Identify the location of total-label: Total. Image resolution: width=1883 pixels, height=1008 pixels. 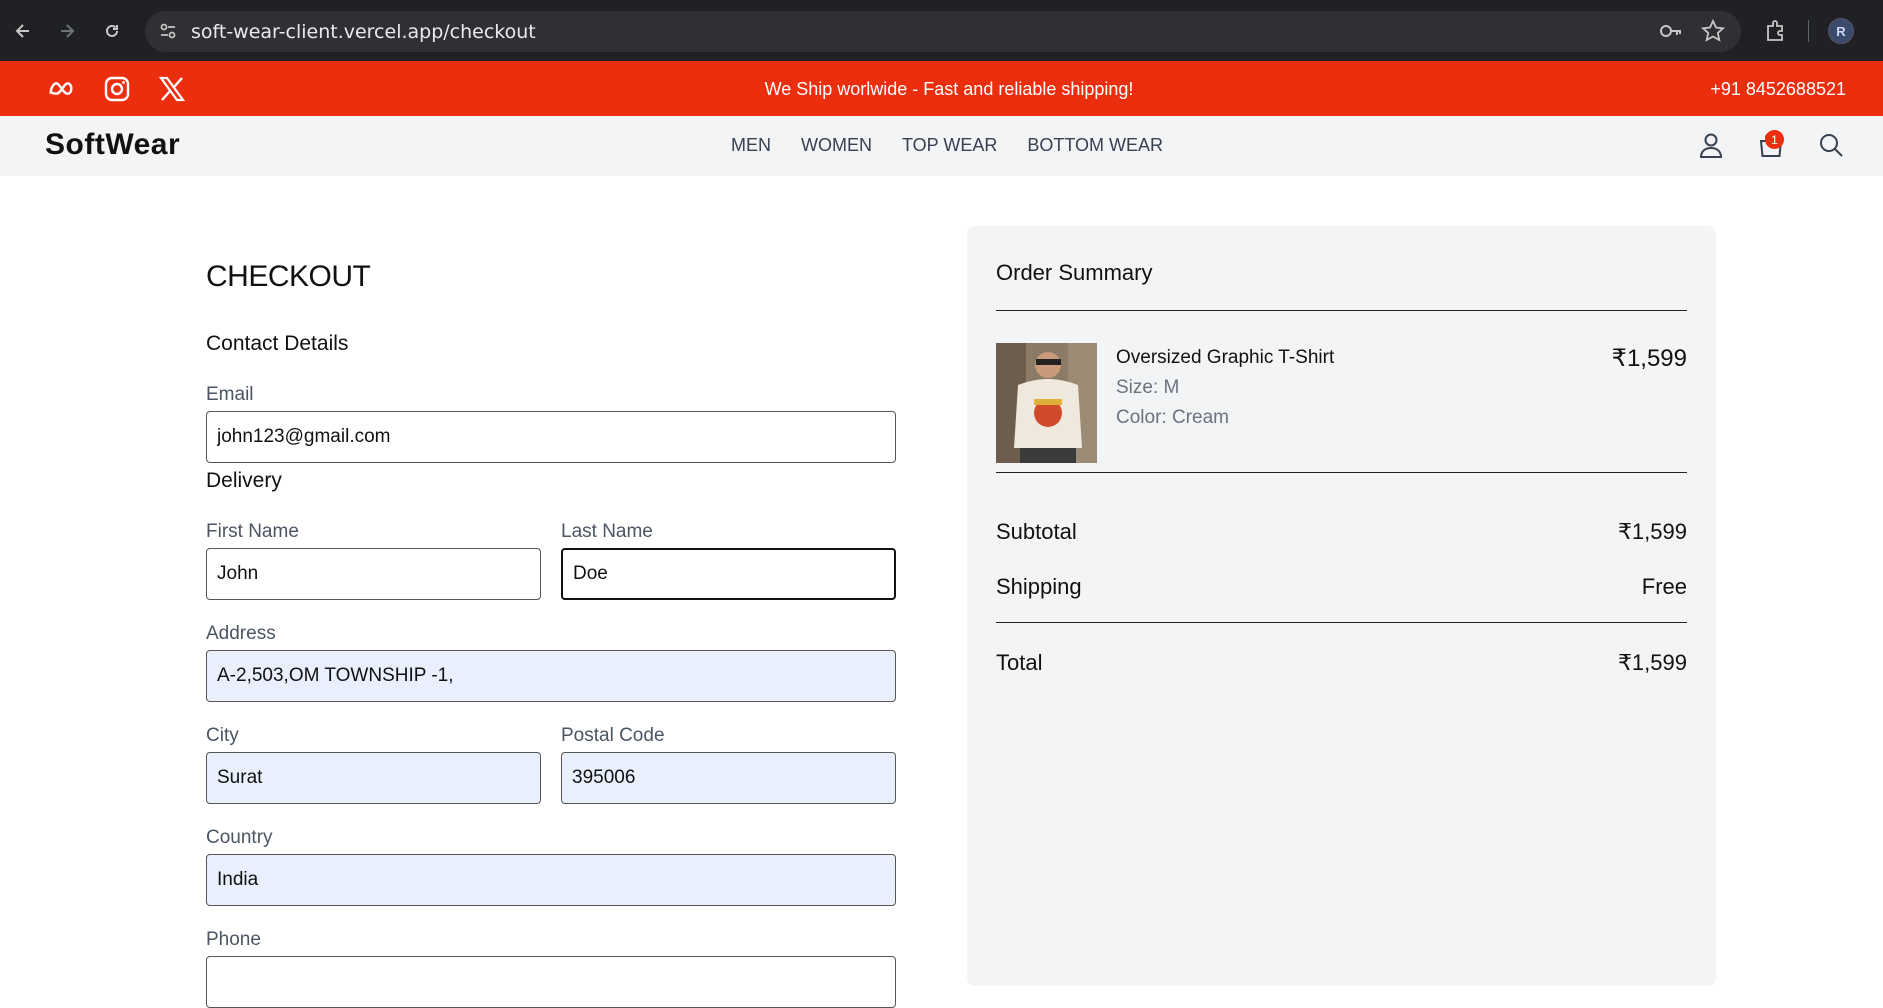
(1019, 662).